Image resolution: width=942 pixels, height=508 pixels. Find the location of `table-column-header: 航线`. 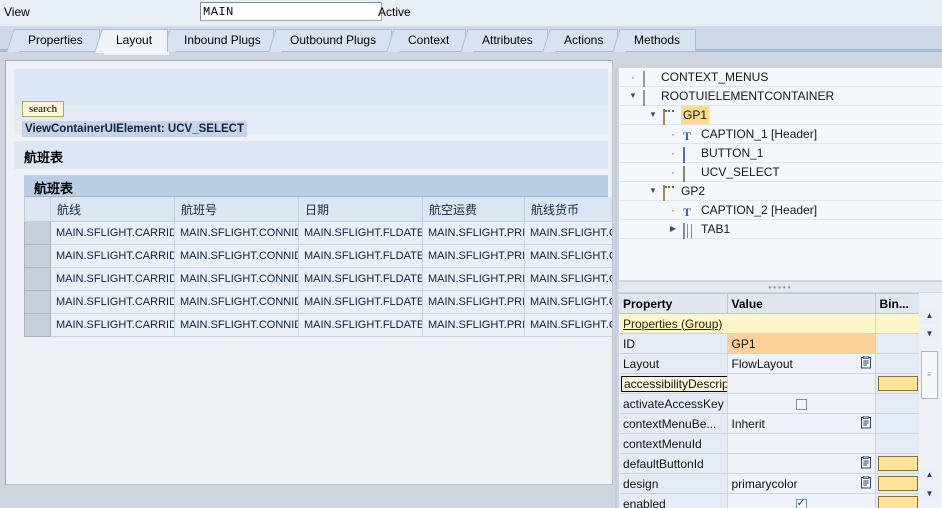

table-column-header: 航线 is located at coordinates (112, 209).